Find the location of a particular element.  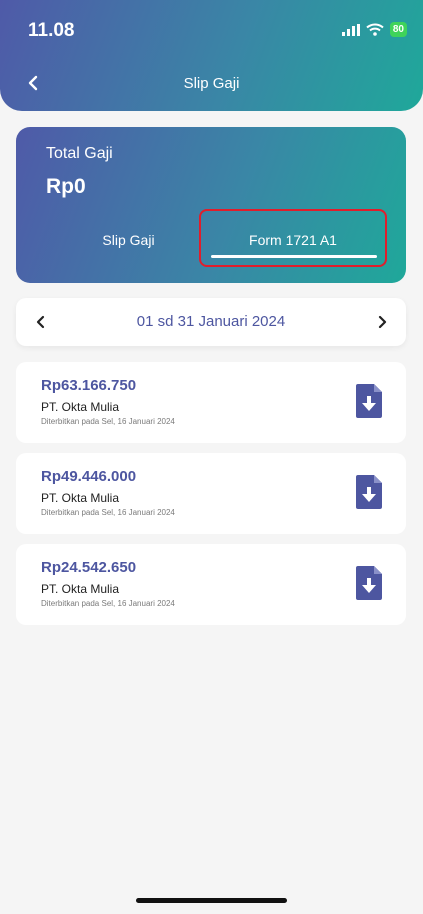

tab-slip-gaji: Slip Gaji is located at coordinates (128, 240).